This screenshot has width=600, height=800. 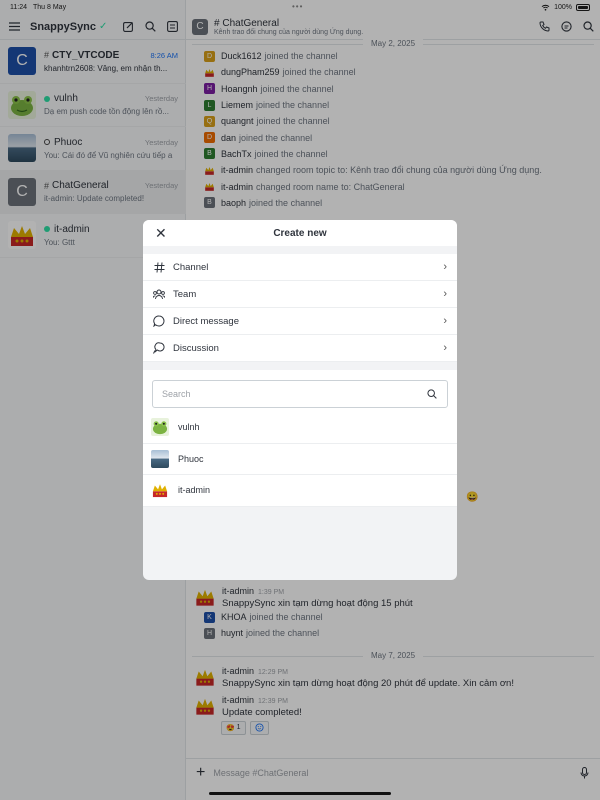 I want to click on search-field, so click(x=300, y=394).